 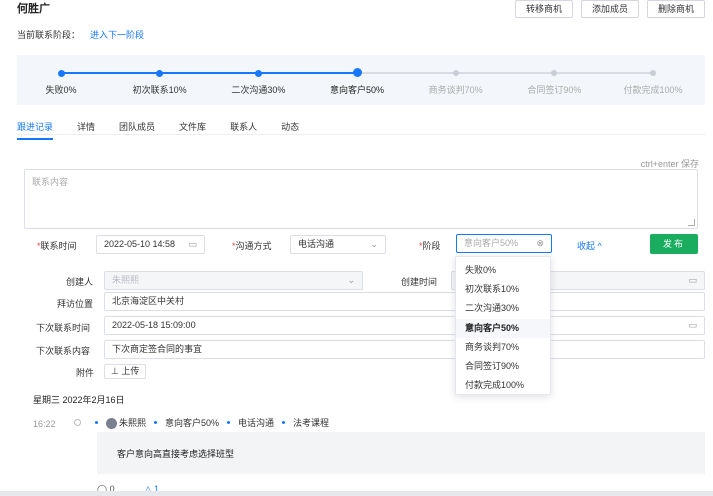 What do you see at coordinates (252, 246) in the screenshot?
I see `method-label: *沟通方式` at bounding box center [252, 246].